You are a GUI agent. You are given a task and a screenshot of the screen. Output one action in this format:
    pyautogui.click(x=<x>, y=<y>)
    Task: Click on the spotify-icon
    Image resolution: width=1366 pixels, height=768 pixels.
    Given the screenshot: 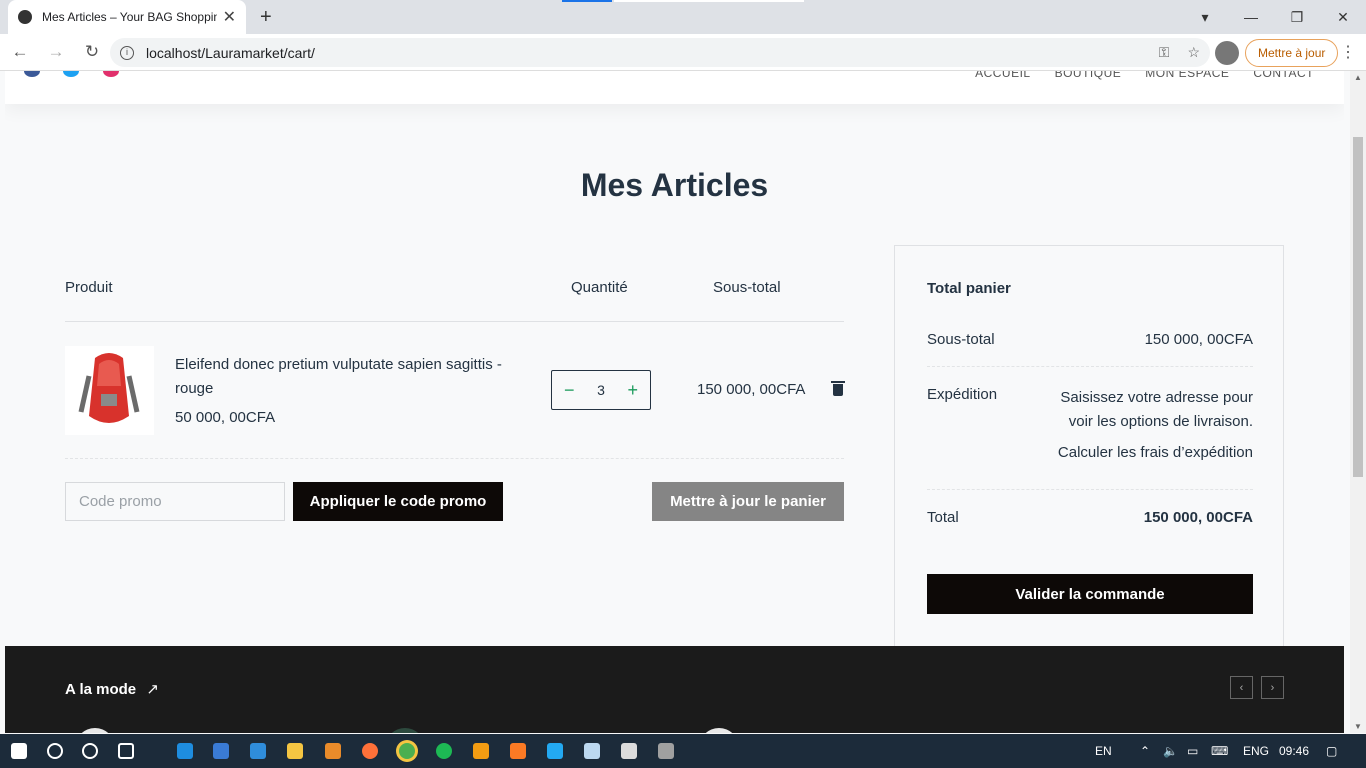 What is the action you would take?
    pyautogui.click(x=444, y=751)
    